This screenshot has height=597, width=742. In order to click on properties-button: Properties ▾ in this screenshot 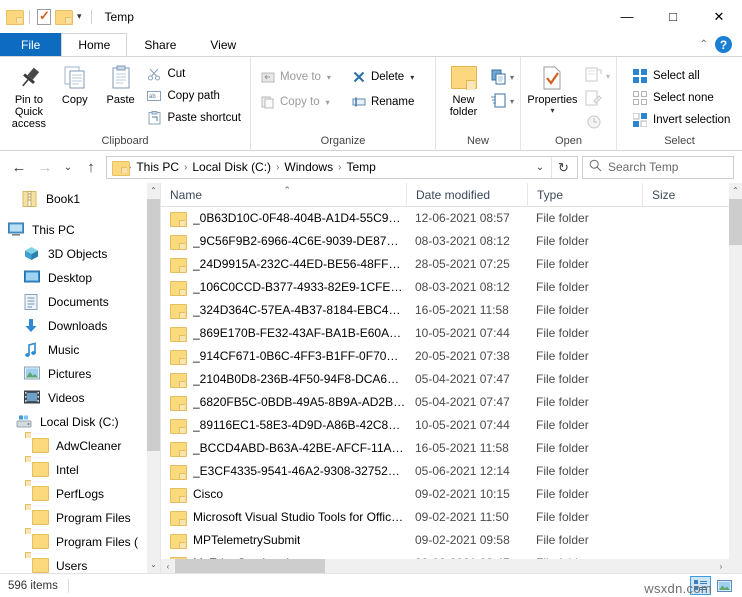, I will do `click(552, 88)`.